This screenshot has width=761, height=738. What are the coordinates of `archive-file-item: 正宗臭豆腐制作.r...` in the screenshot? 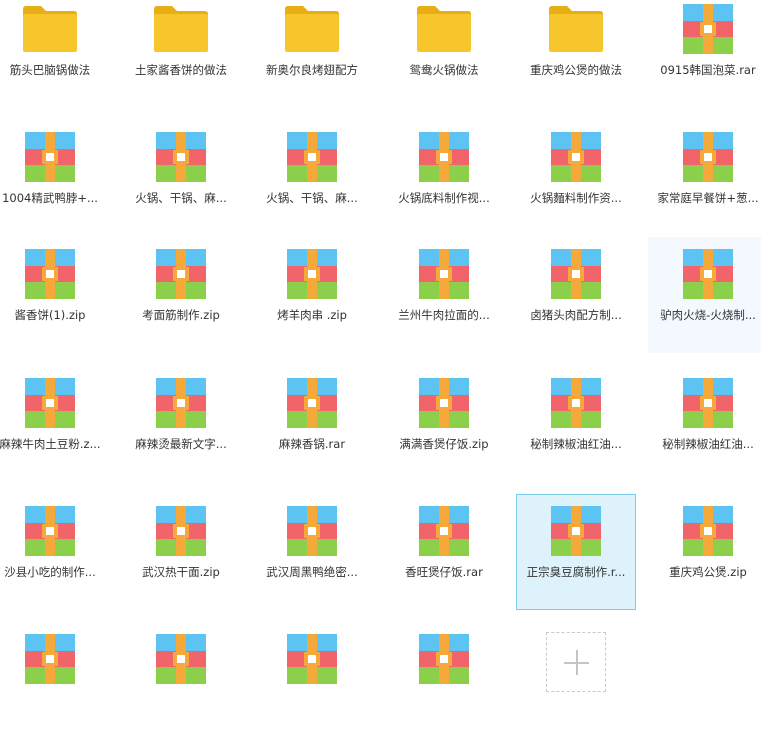 It's located at (576, 552).